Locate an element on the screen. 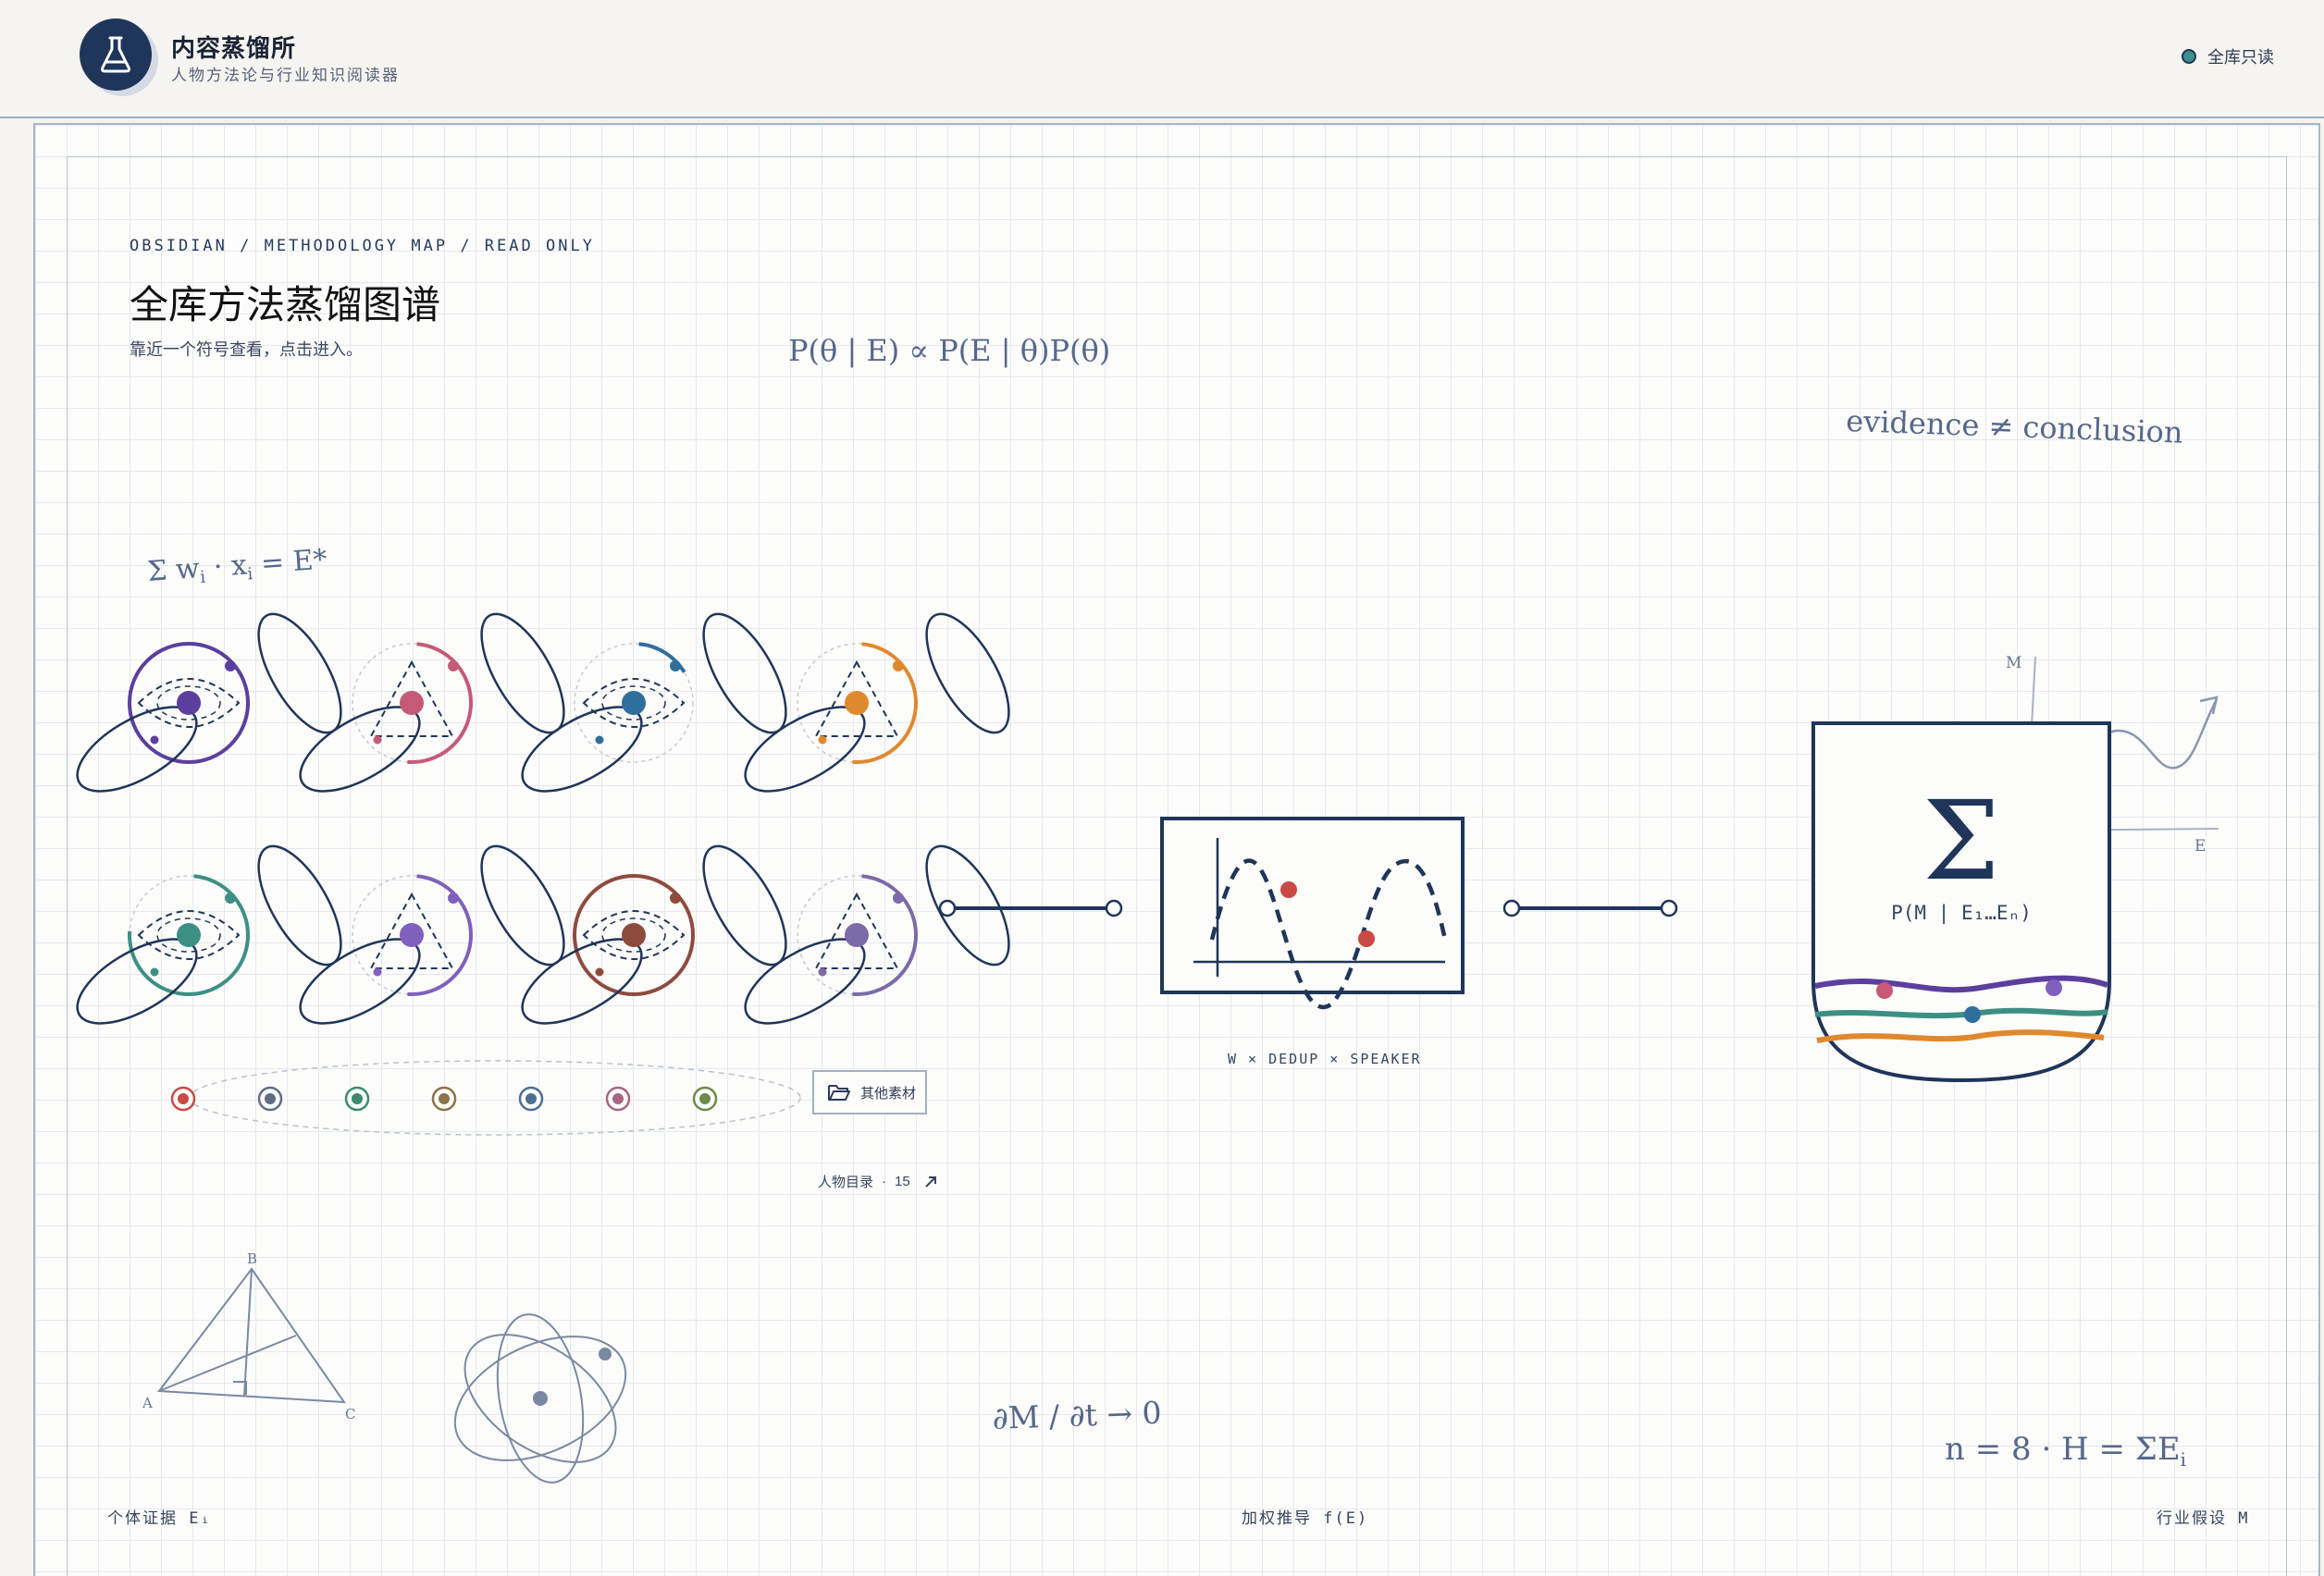  footer-right-label: 行业假设 M is located at coordinates (2203, 1519).